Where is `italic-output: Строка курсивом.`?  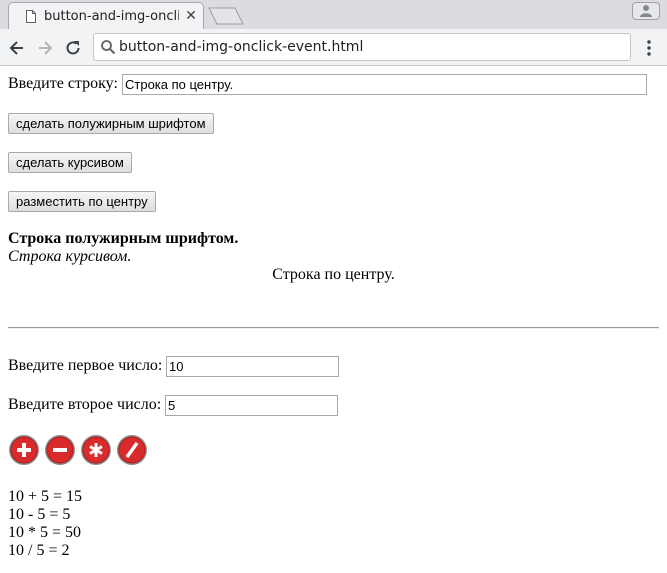 italic-output: Строка курсивом. is located at coordinates (70, 256).